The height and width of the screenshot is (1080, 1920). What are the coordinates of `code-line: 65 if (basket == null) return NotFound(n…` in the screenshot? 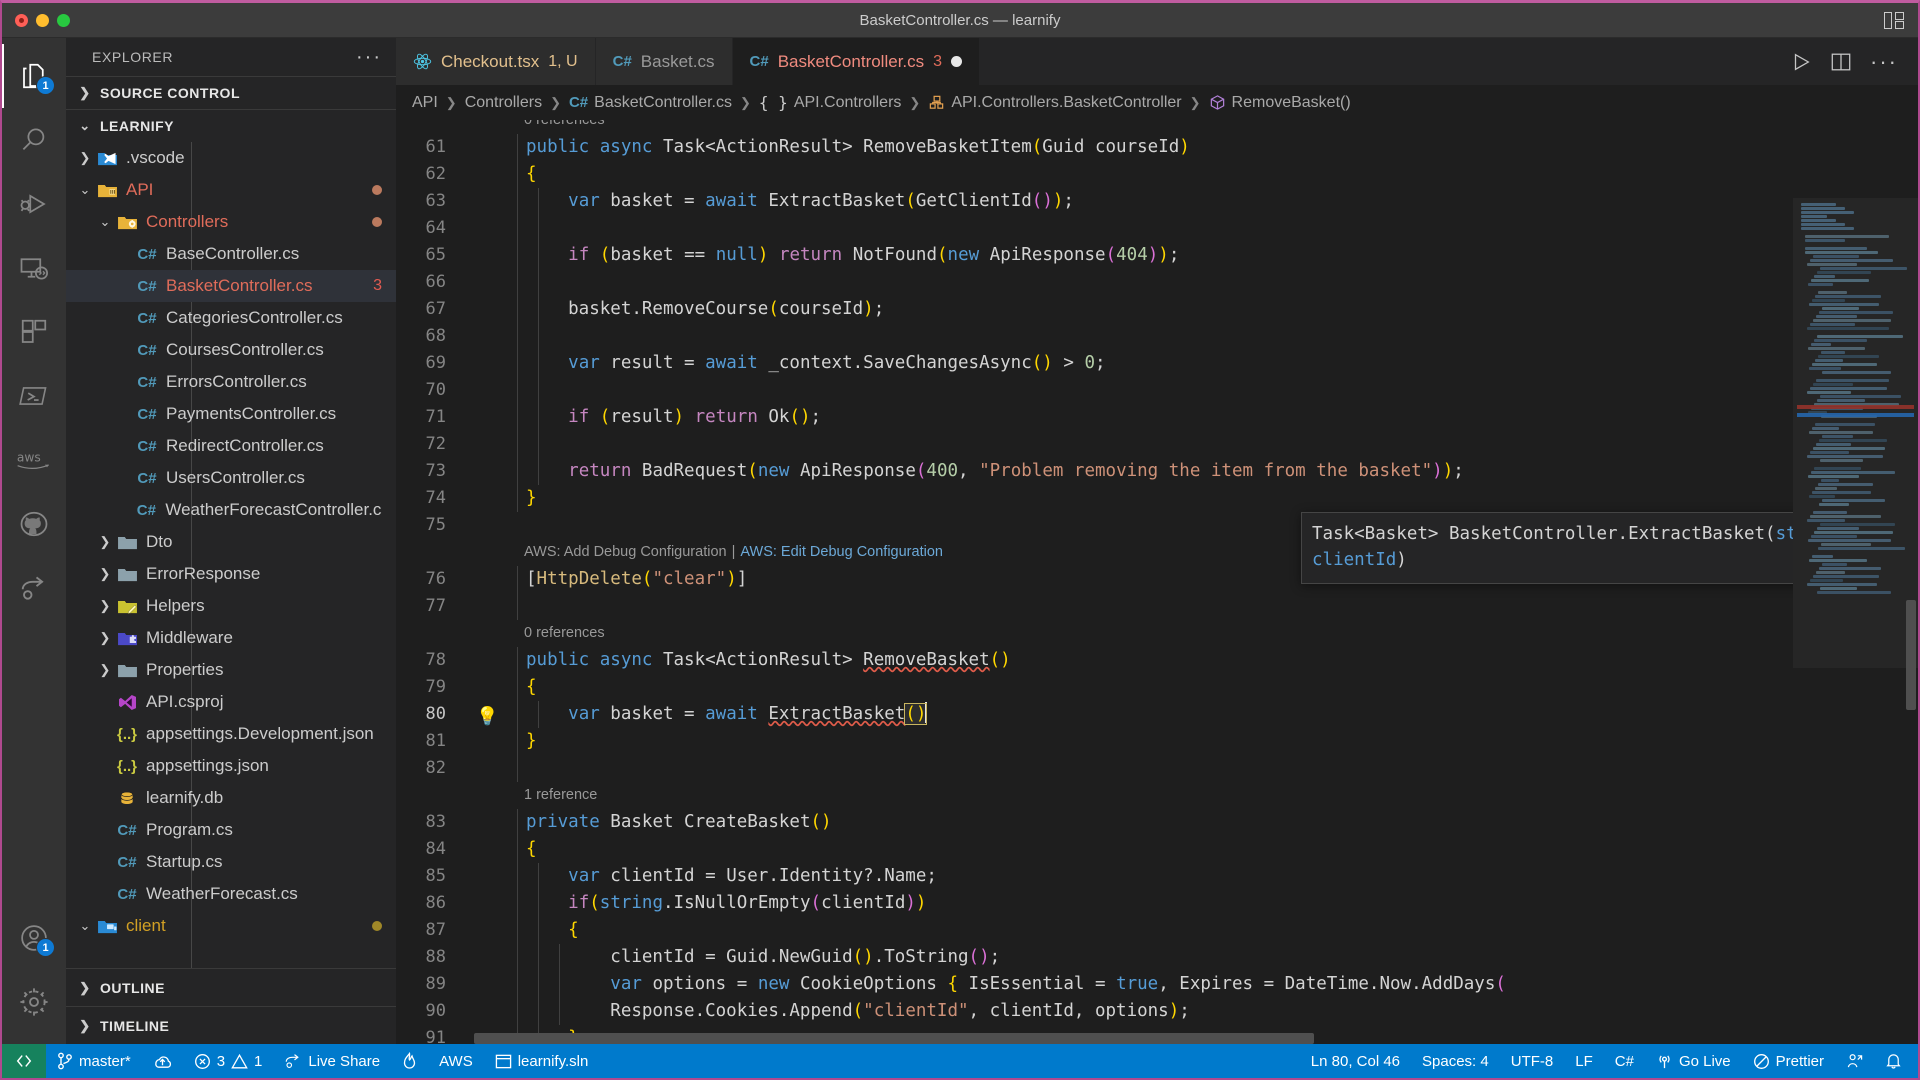 It's located at (1094, 255).